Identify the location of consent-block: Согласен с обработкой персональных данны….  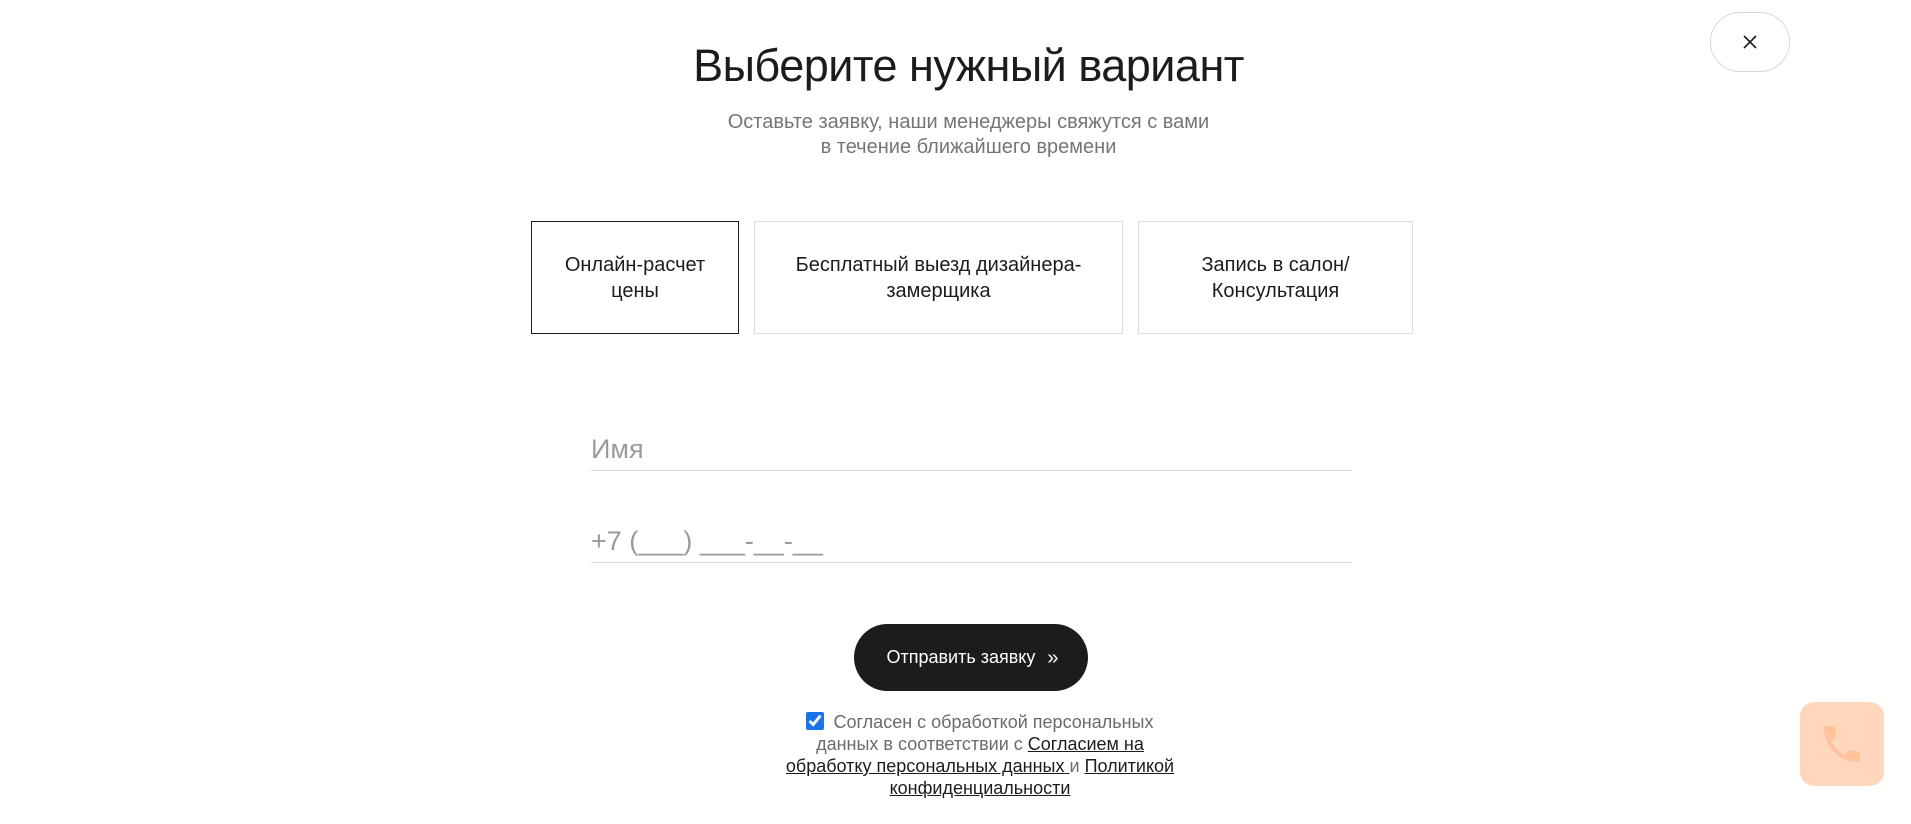
(980, 755).